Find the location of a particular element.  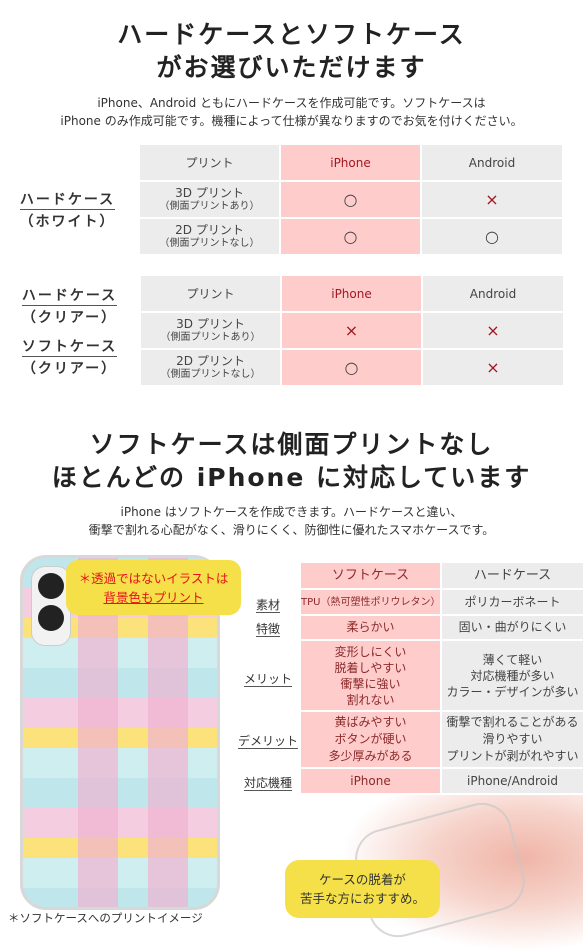

desc-line: 衝撃で割れる心配がなく、滑りにくく、防御性に優れたスマホケースです。 is located at coordinates (291, 530).